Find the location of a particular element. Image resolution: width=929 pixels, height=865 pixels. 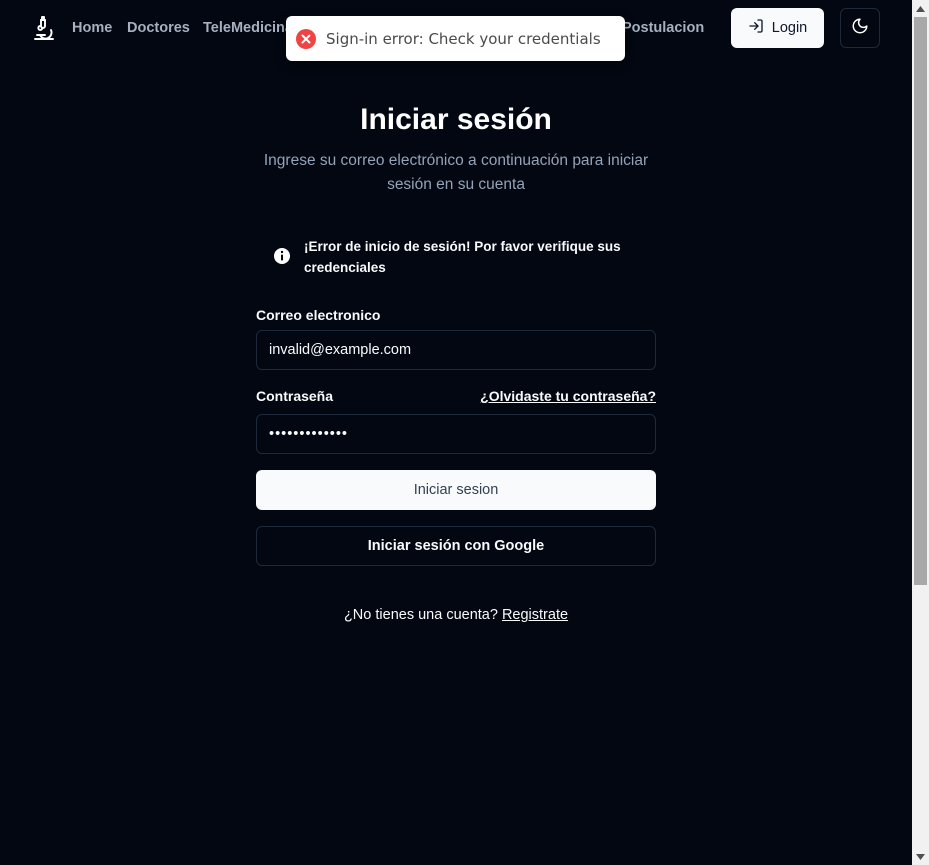

password-field is located at coordinates (456, 434).